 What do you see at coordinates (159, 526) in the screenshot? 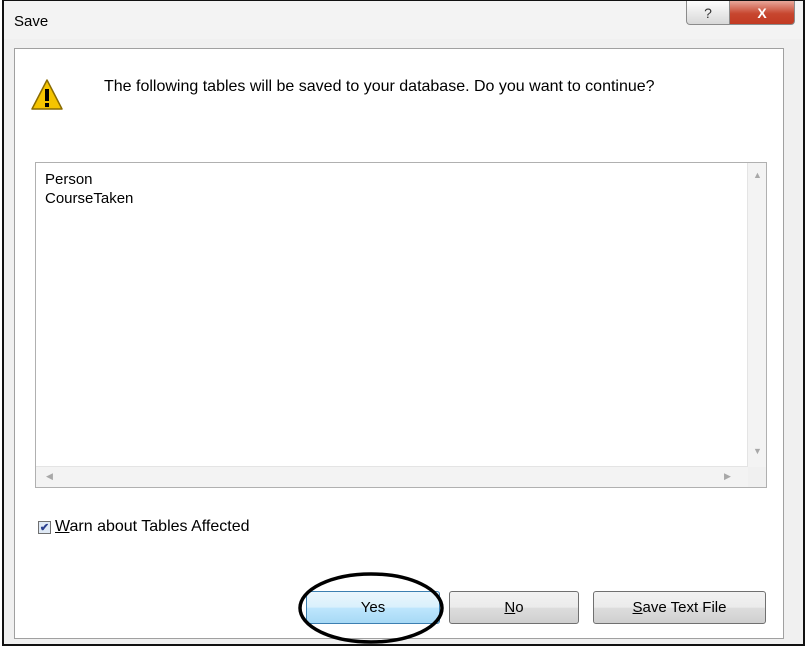
I see `warn-checkbox-label-rest: arn about Tables Affected` at bounding box center [159, 526].